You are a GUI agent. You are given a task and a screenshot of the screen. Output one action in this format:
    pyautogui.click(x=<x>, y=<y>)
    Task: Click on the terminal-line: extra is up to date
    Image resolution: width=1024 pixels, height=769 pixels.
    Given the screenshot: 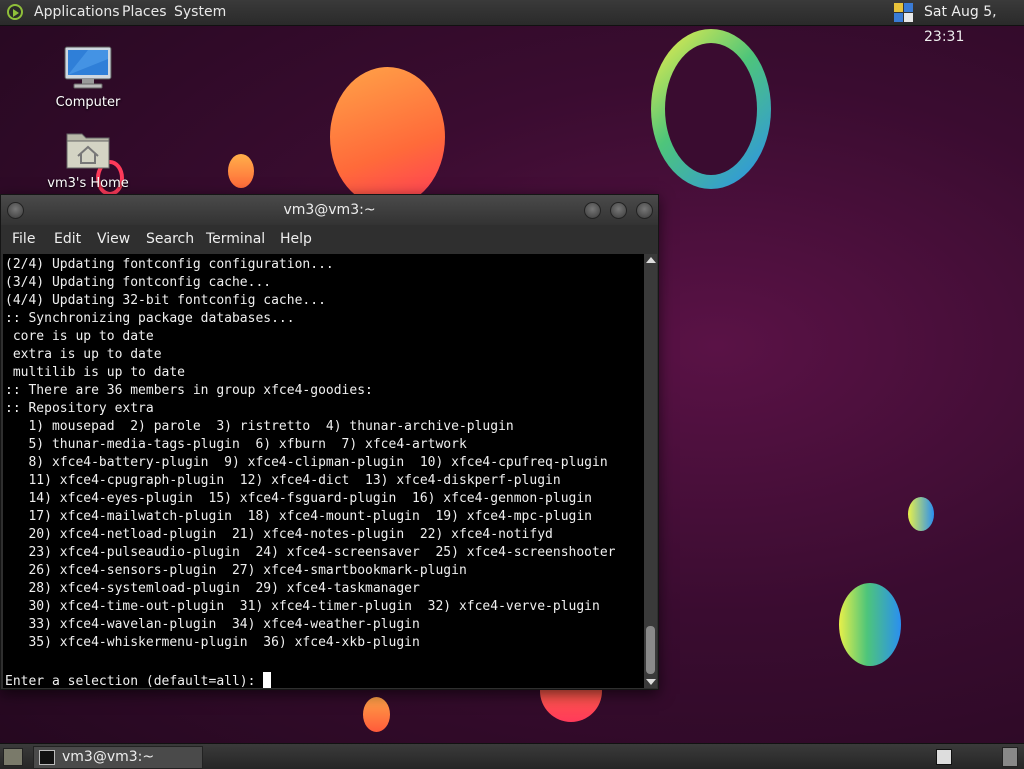 What is the action you would take?
    pyautogui.click(x=83, y=354)
    